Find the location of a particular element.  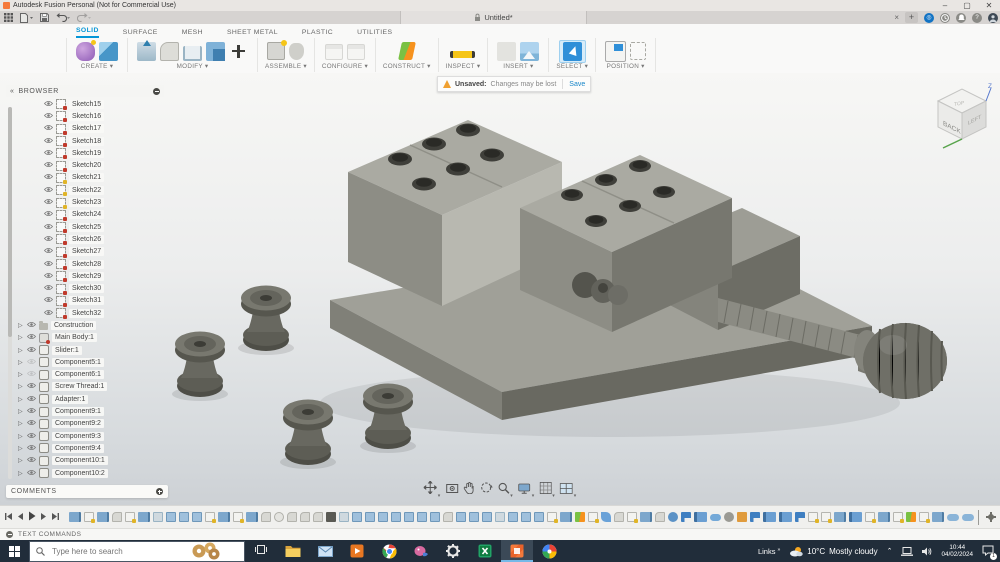

browser-item: Sketch26 is located at coordinates (108, 239).